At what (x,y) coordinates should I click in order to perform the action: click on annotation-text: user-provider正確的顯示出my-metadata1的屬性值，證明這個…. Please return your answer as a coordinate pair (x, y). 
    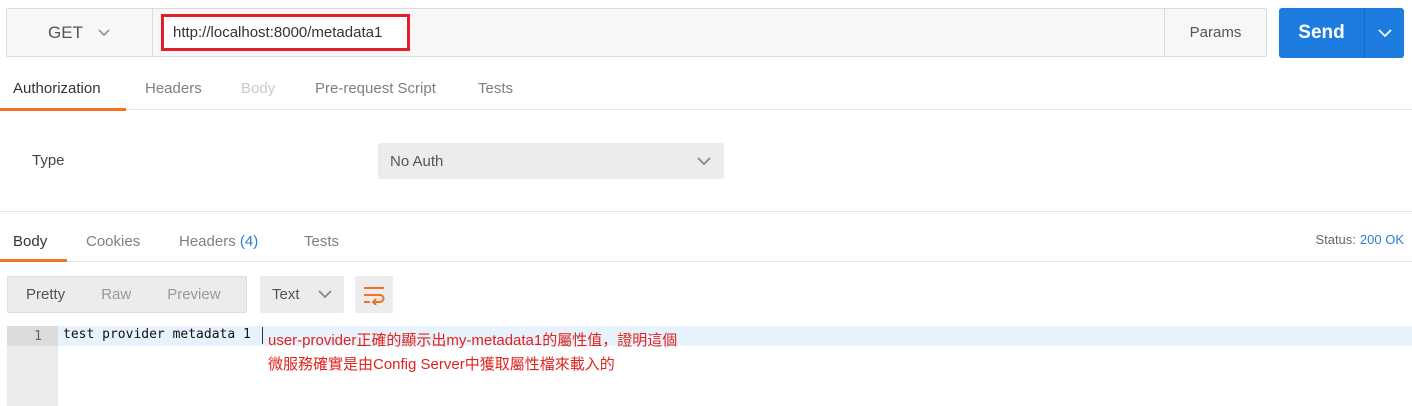
    Looking at the image, I should click on (472, 353).